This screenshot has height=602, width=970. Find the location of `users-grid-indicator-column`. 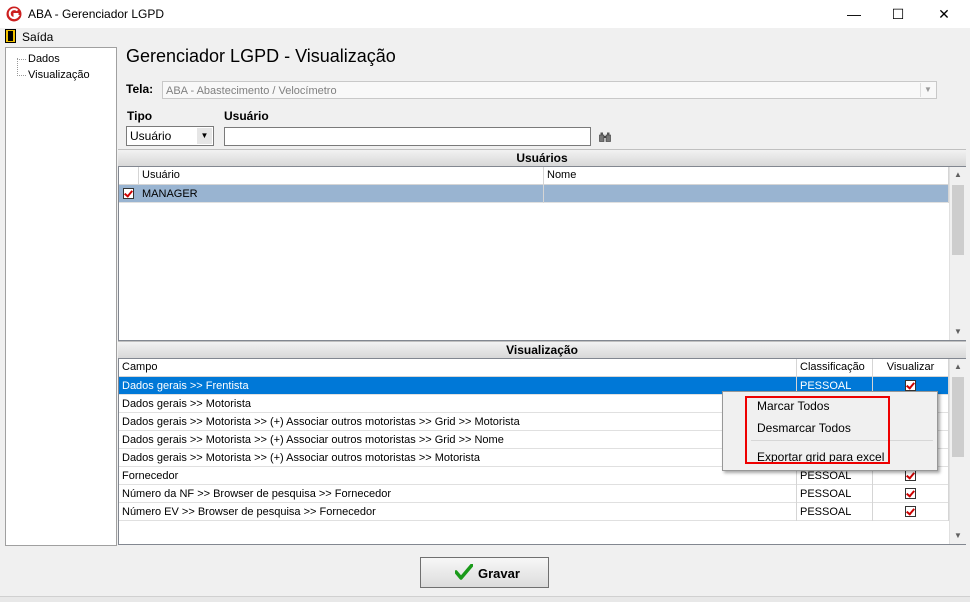

users-grid-indicator-column is located at coordinates (129, 175).